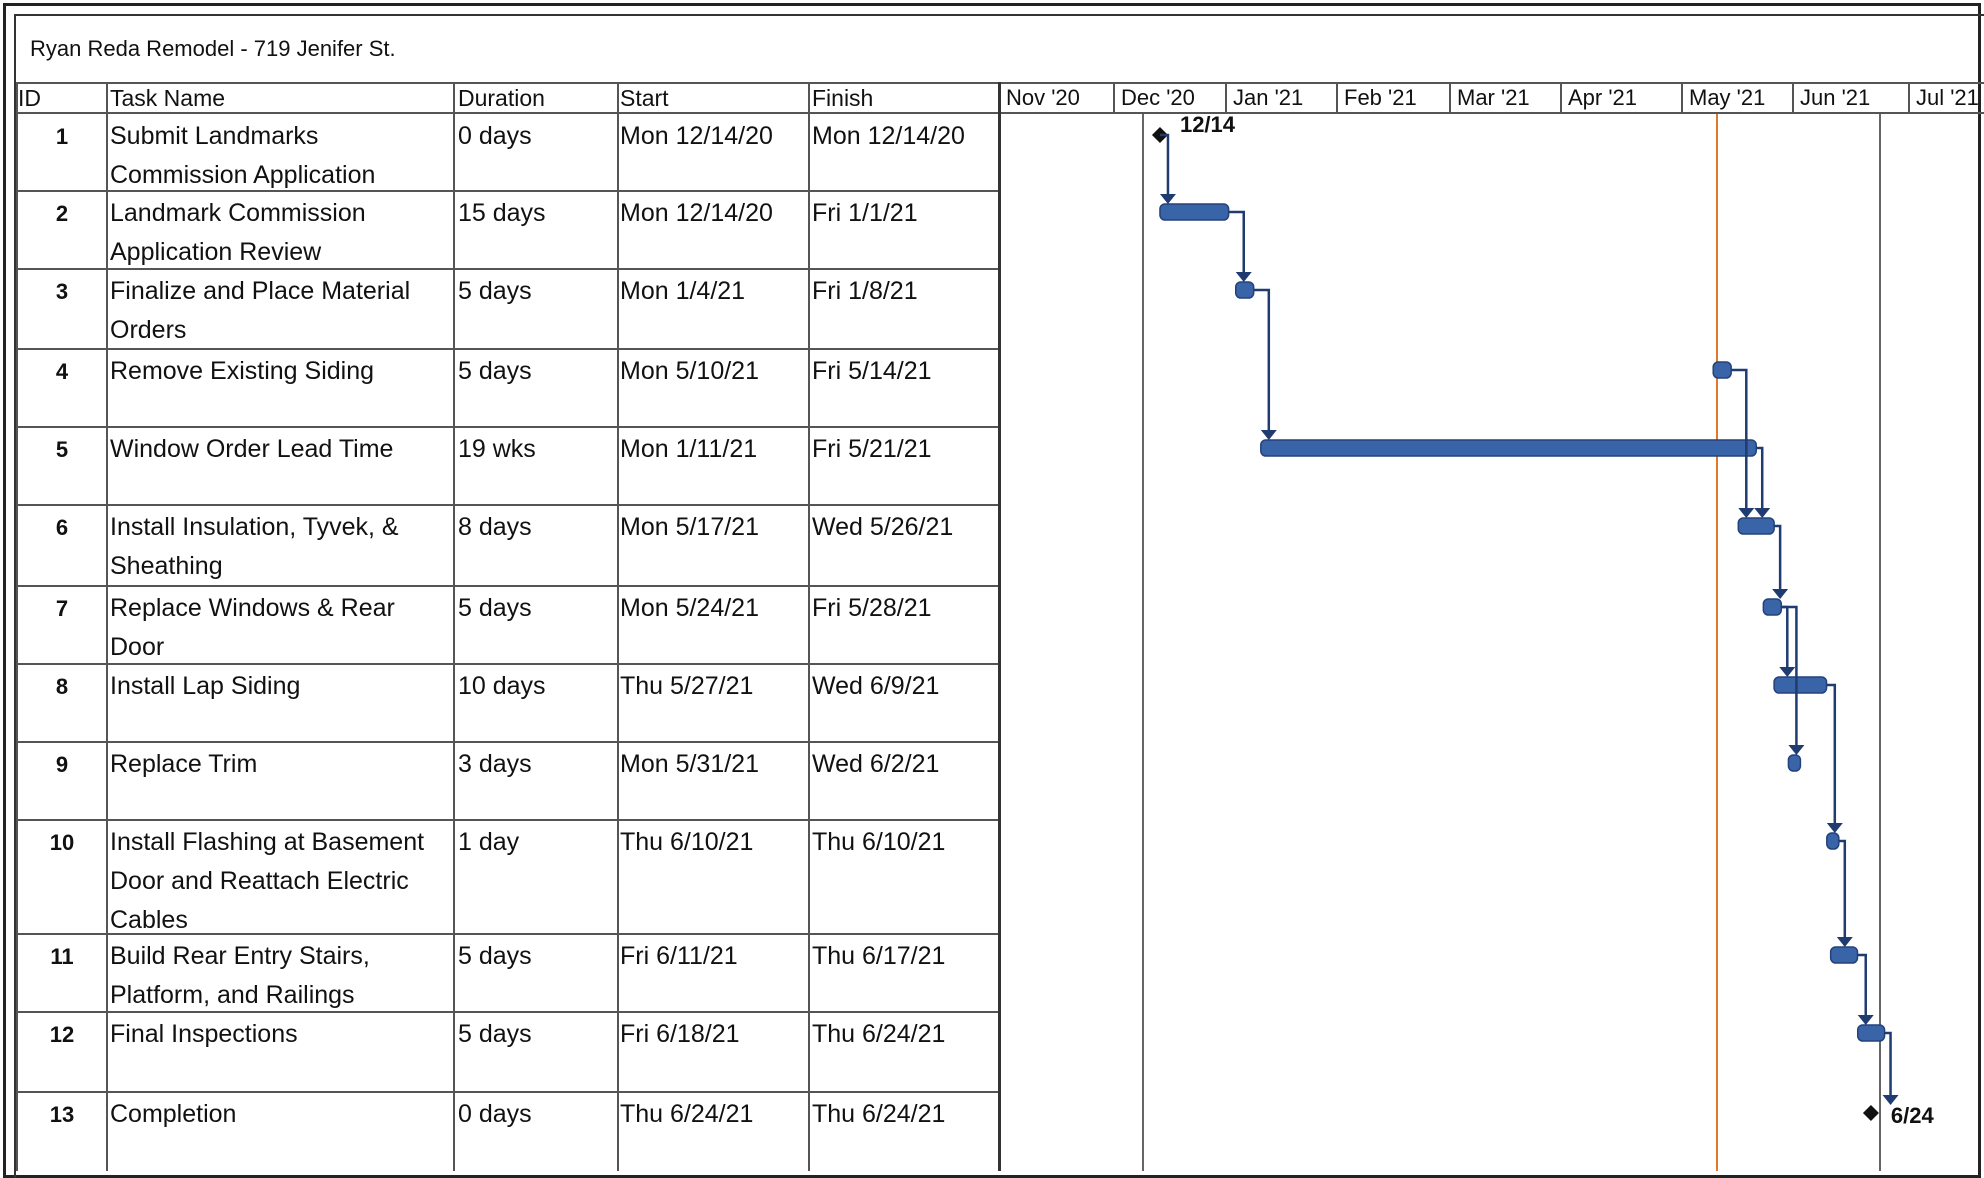 The height and width of the screenshot is (1178, 1984). I want to click on milestone-label: 12/14, so click(1208, 124).